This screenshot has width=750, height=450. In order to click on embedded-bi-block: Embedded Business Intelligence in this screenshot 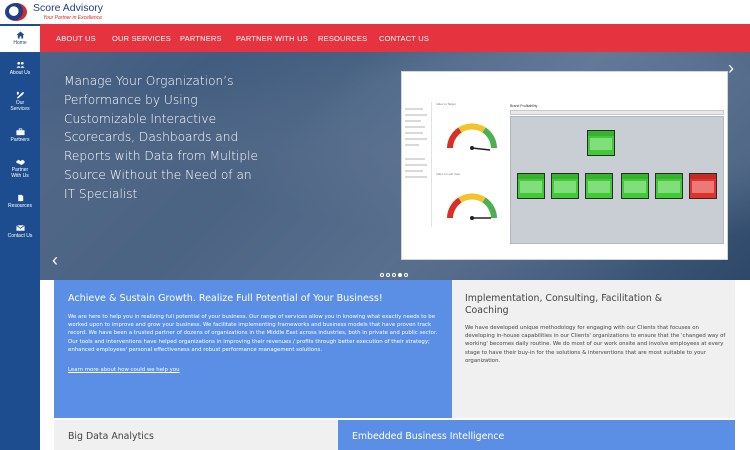, I will do `click(536, 435)`.